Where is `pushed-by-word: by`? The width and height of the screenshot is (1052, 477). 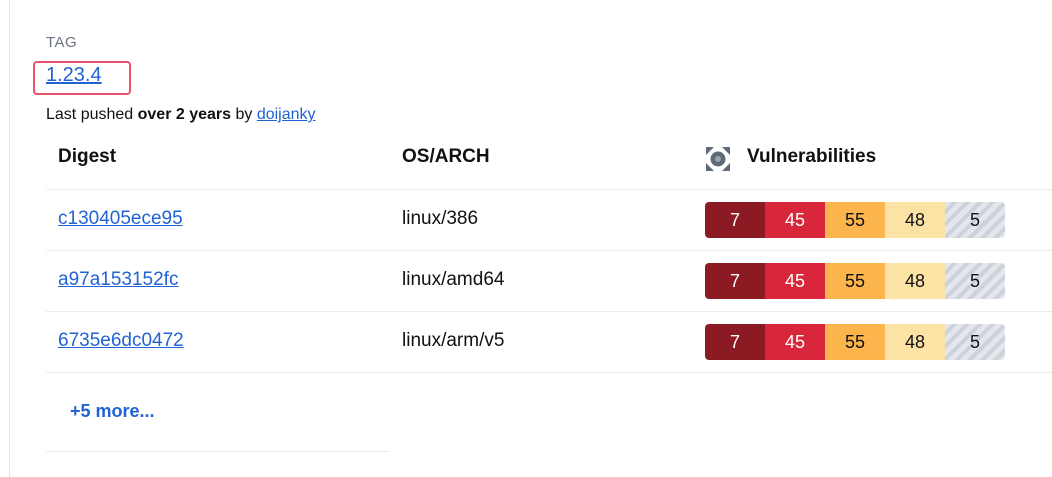 pushed-by-word: by is located at coordinates (244, 114).